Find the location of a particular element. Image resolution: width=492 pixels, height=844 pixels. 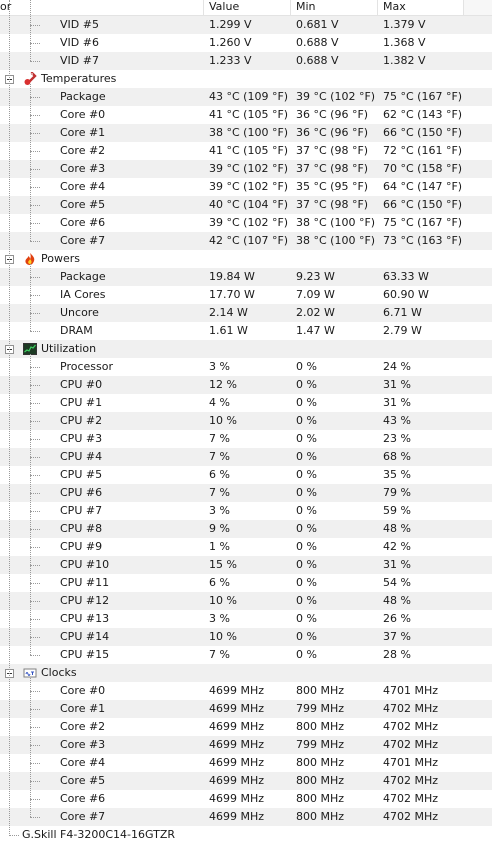

sensor-row: CPU #4 7 % 0 % 68 % is located at coordinates (246, 457).